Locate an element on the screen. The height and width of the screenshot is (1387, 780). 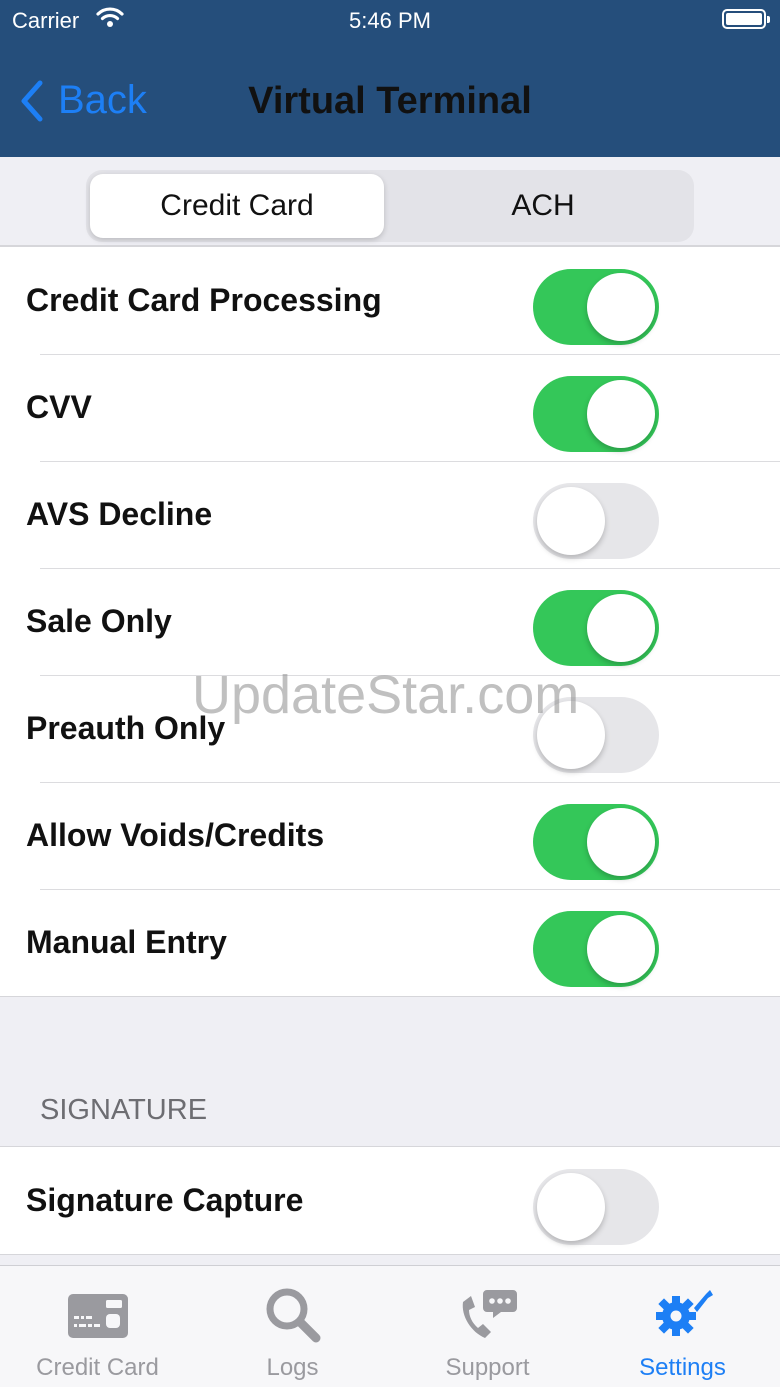
setting-row: AVS Decline is located at coordinates (390, 514).